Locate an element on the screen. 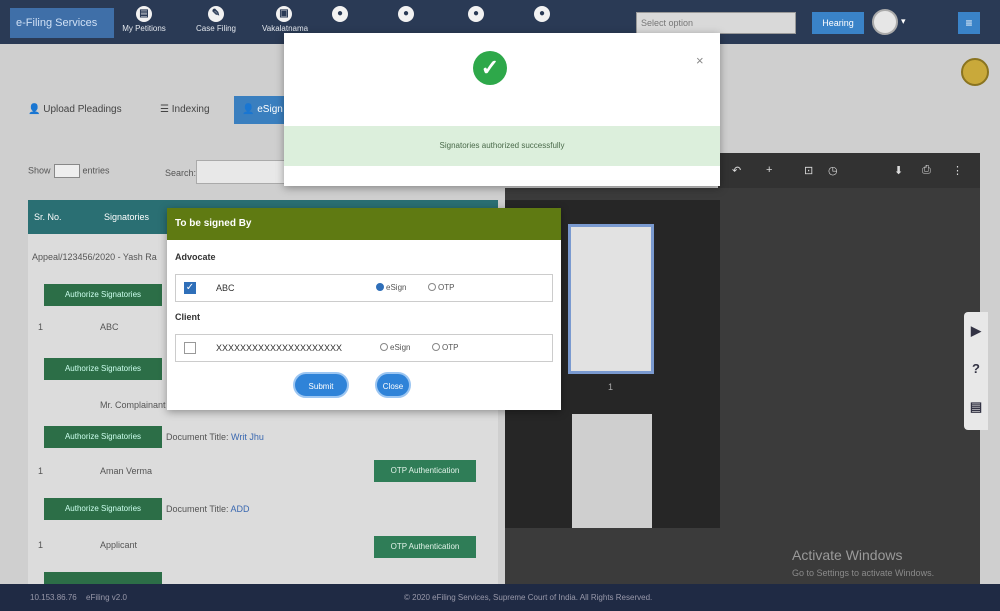 This screenshot has height=611, width=1000. avatar is located at coordinates (885, 22).